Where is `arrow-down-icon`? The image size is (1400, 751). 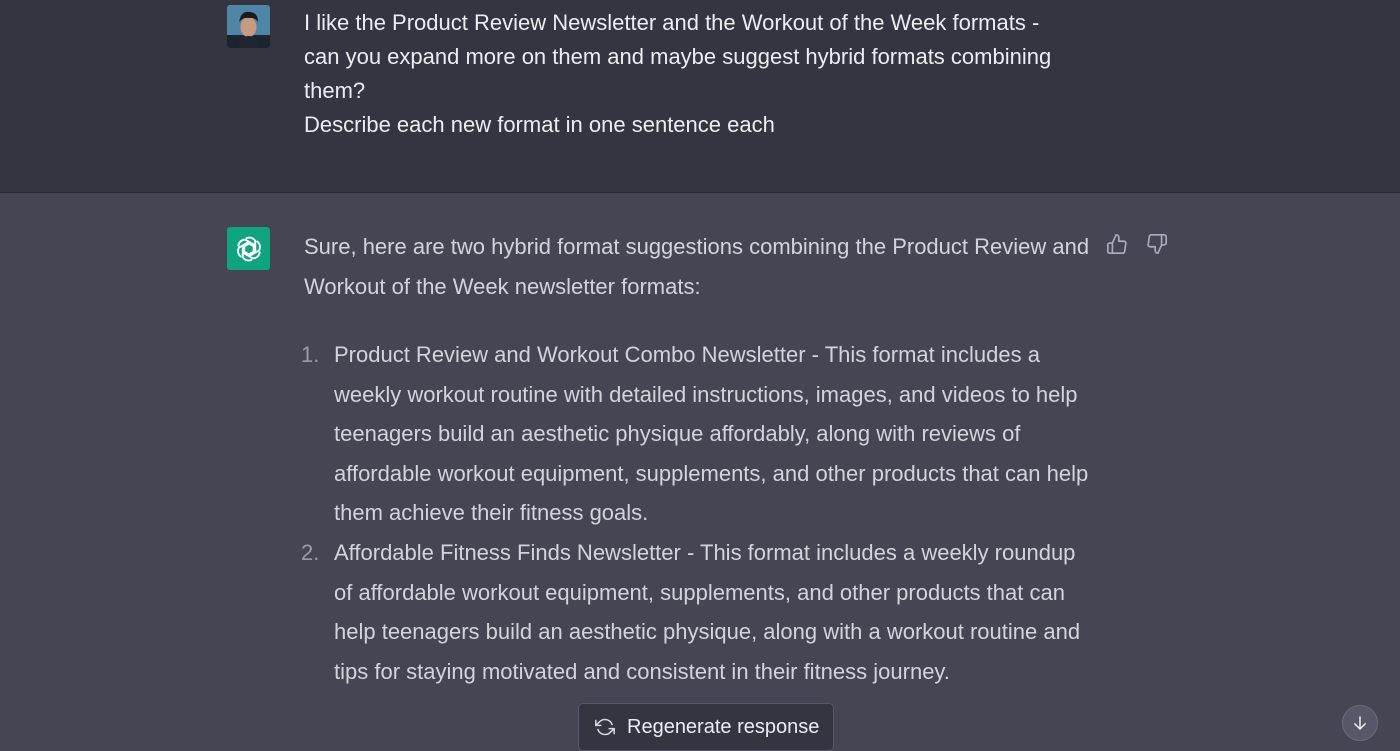 arrow-down-icon is located at coordinates (1360, 723).